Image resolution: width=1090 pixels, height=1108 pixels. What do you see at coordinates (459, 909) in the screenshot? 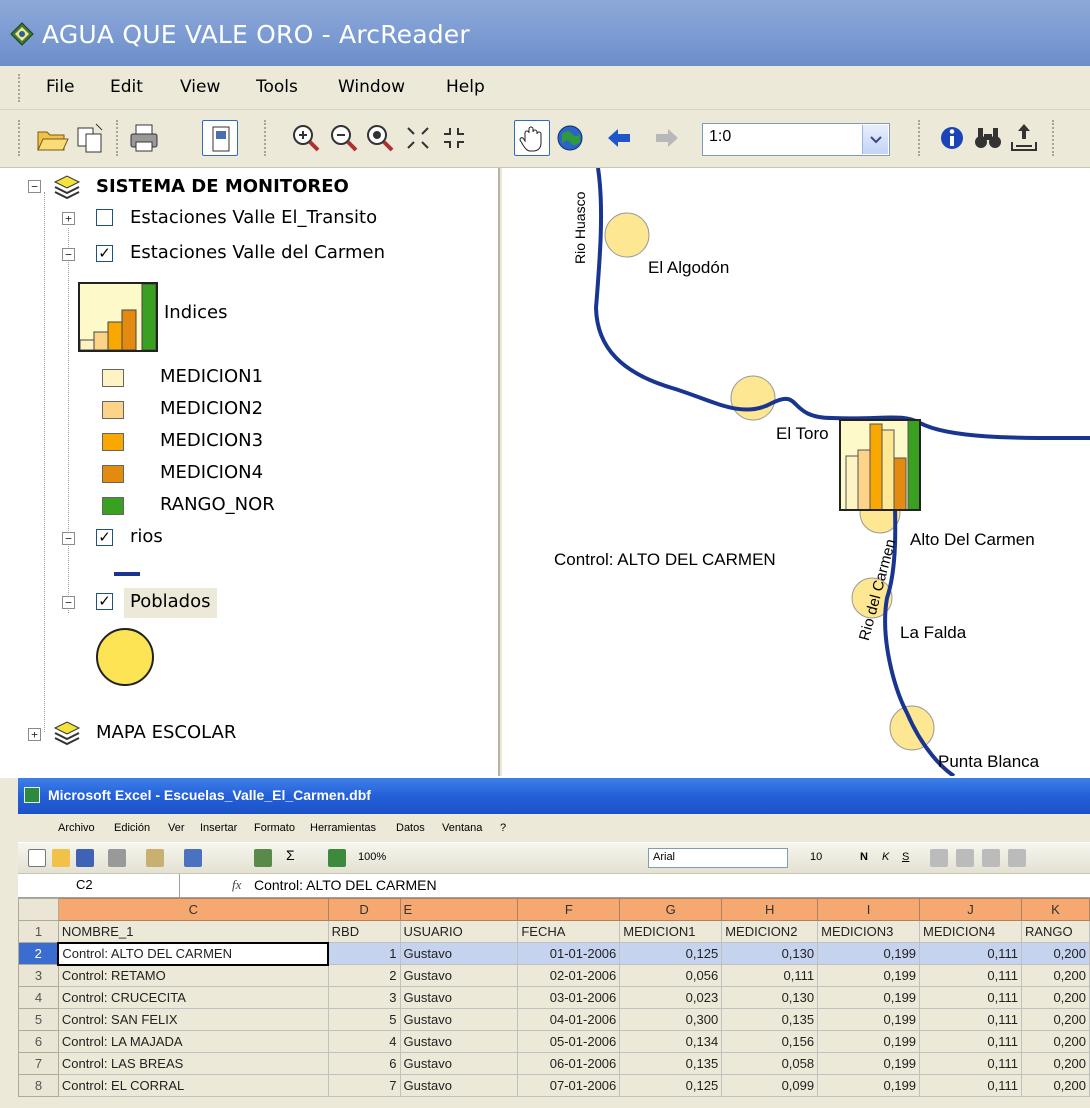
I see `column-header: E` at bounding box center [459, 909].